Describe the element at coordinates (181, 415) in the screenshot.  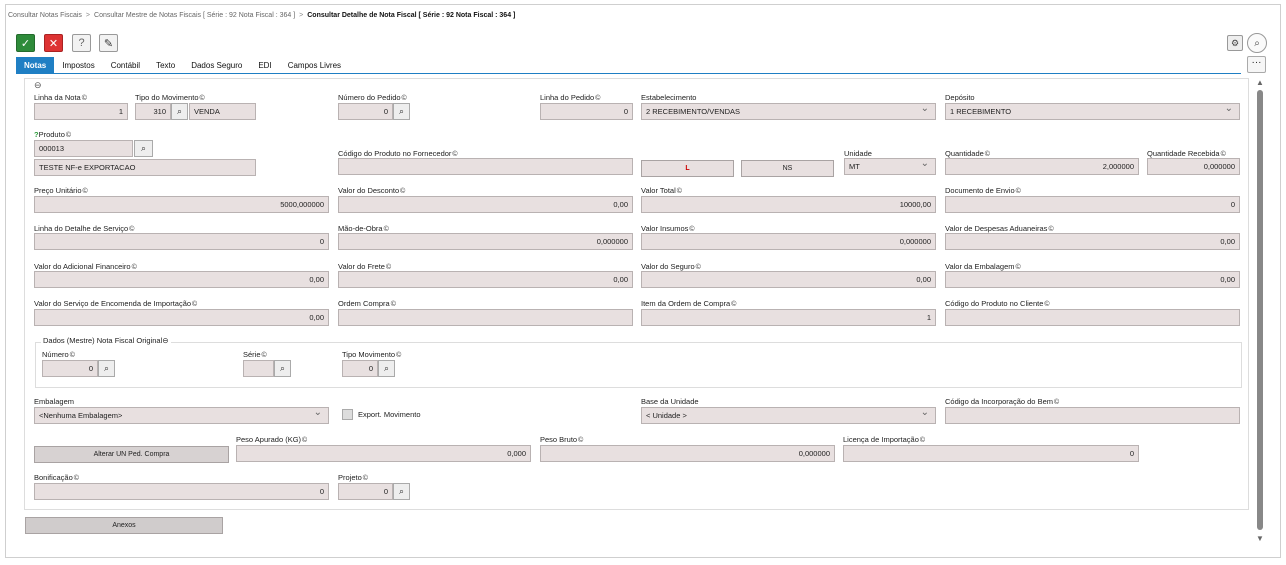
I see `embalagem-select: <Nenhuma Embalagem>` at that location.